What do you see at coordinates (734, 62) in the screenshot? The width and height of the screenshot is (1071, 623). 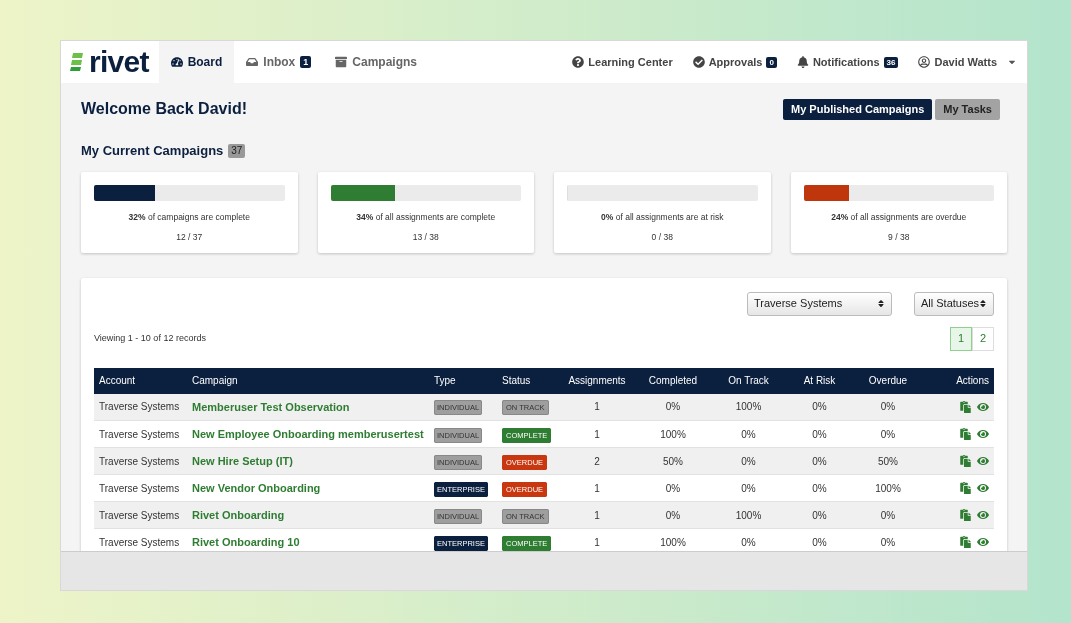 I see `nav-link: Approvals 0` at bounding box center [734, 62].